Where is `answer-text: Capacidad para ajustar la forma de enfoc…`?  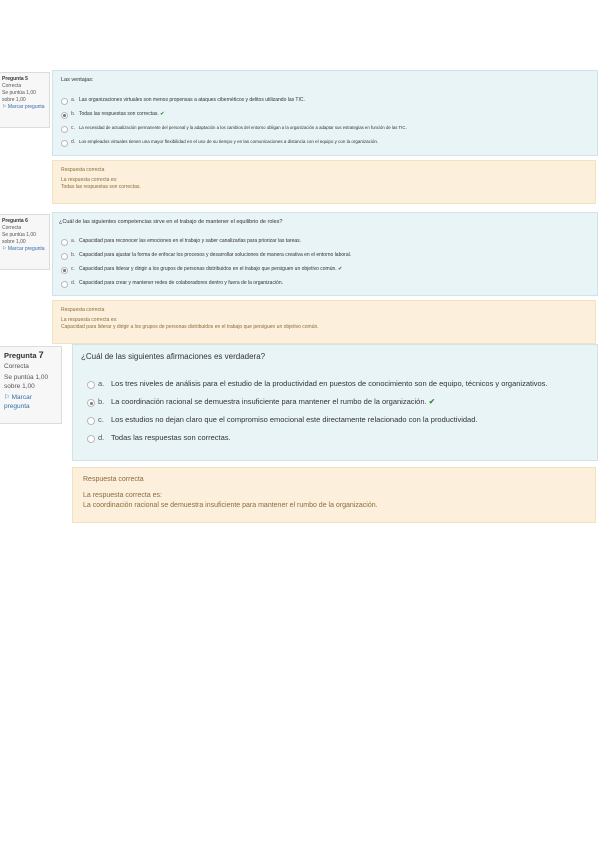 answer-text: Capacidad para ajustar la forma de enfoc… is located at coordinates (215, 255).